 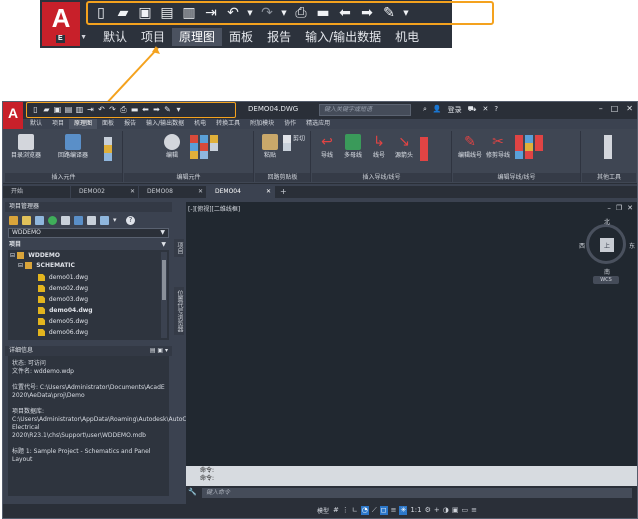 I want to click on doc-tab-start: 开始, so click(x=37, y=192).